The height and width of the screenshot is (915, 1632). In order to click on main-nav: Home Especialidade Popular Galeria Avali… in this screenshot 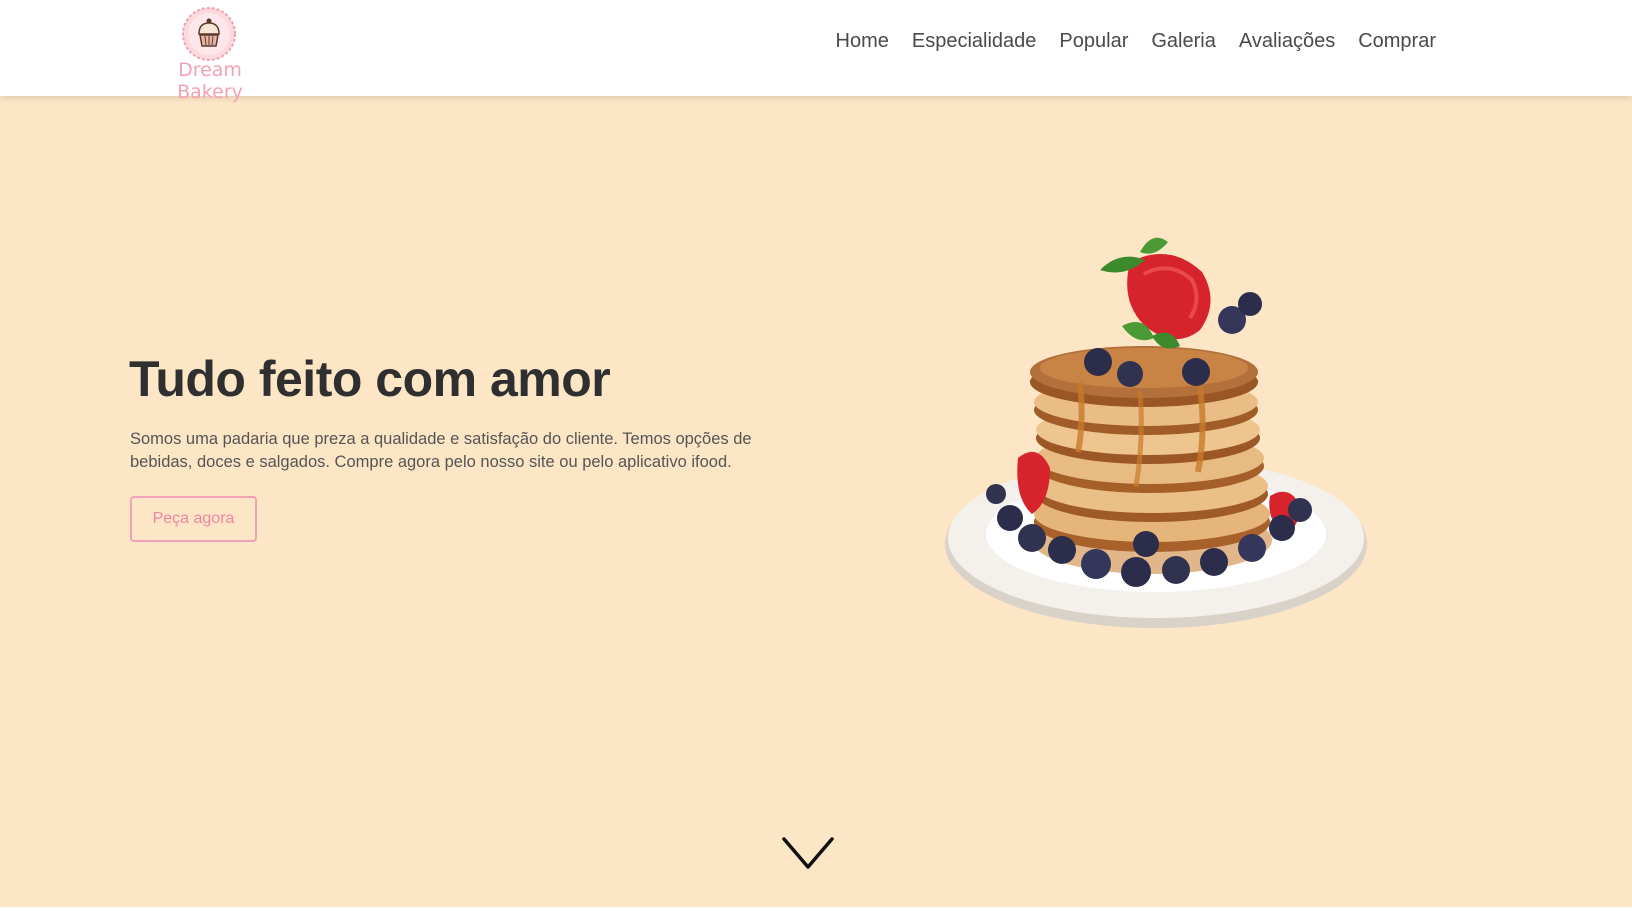, I will do `click(1136, 41)`.